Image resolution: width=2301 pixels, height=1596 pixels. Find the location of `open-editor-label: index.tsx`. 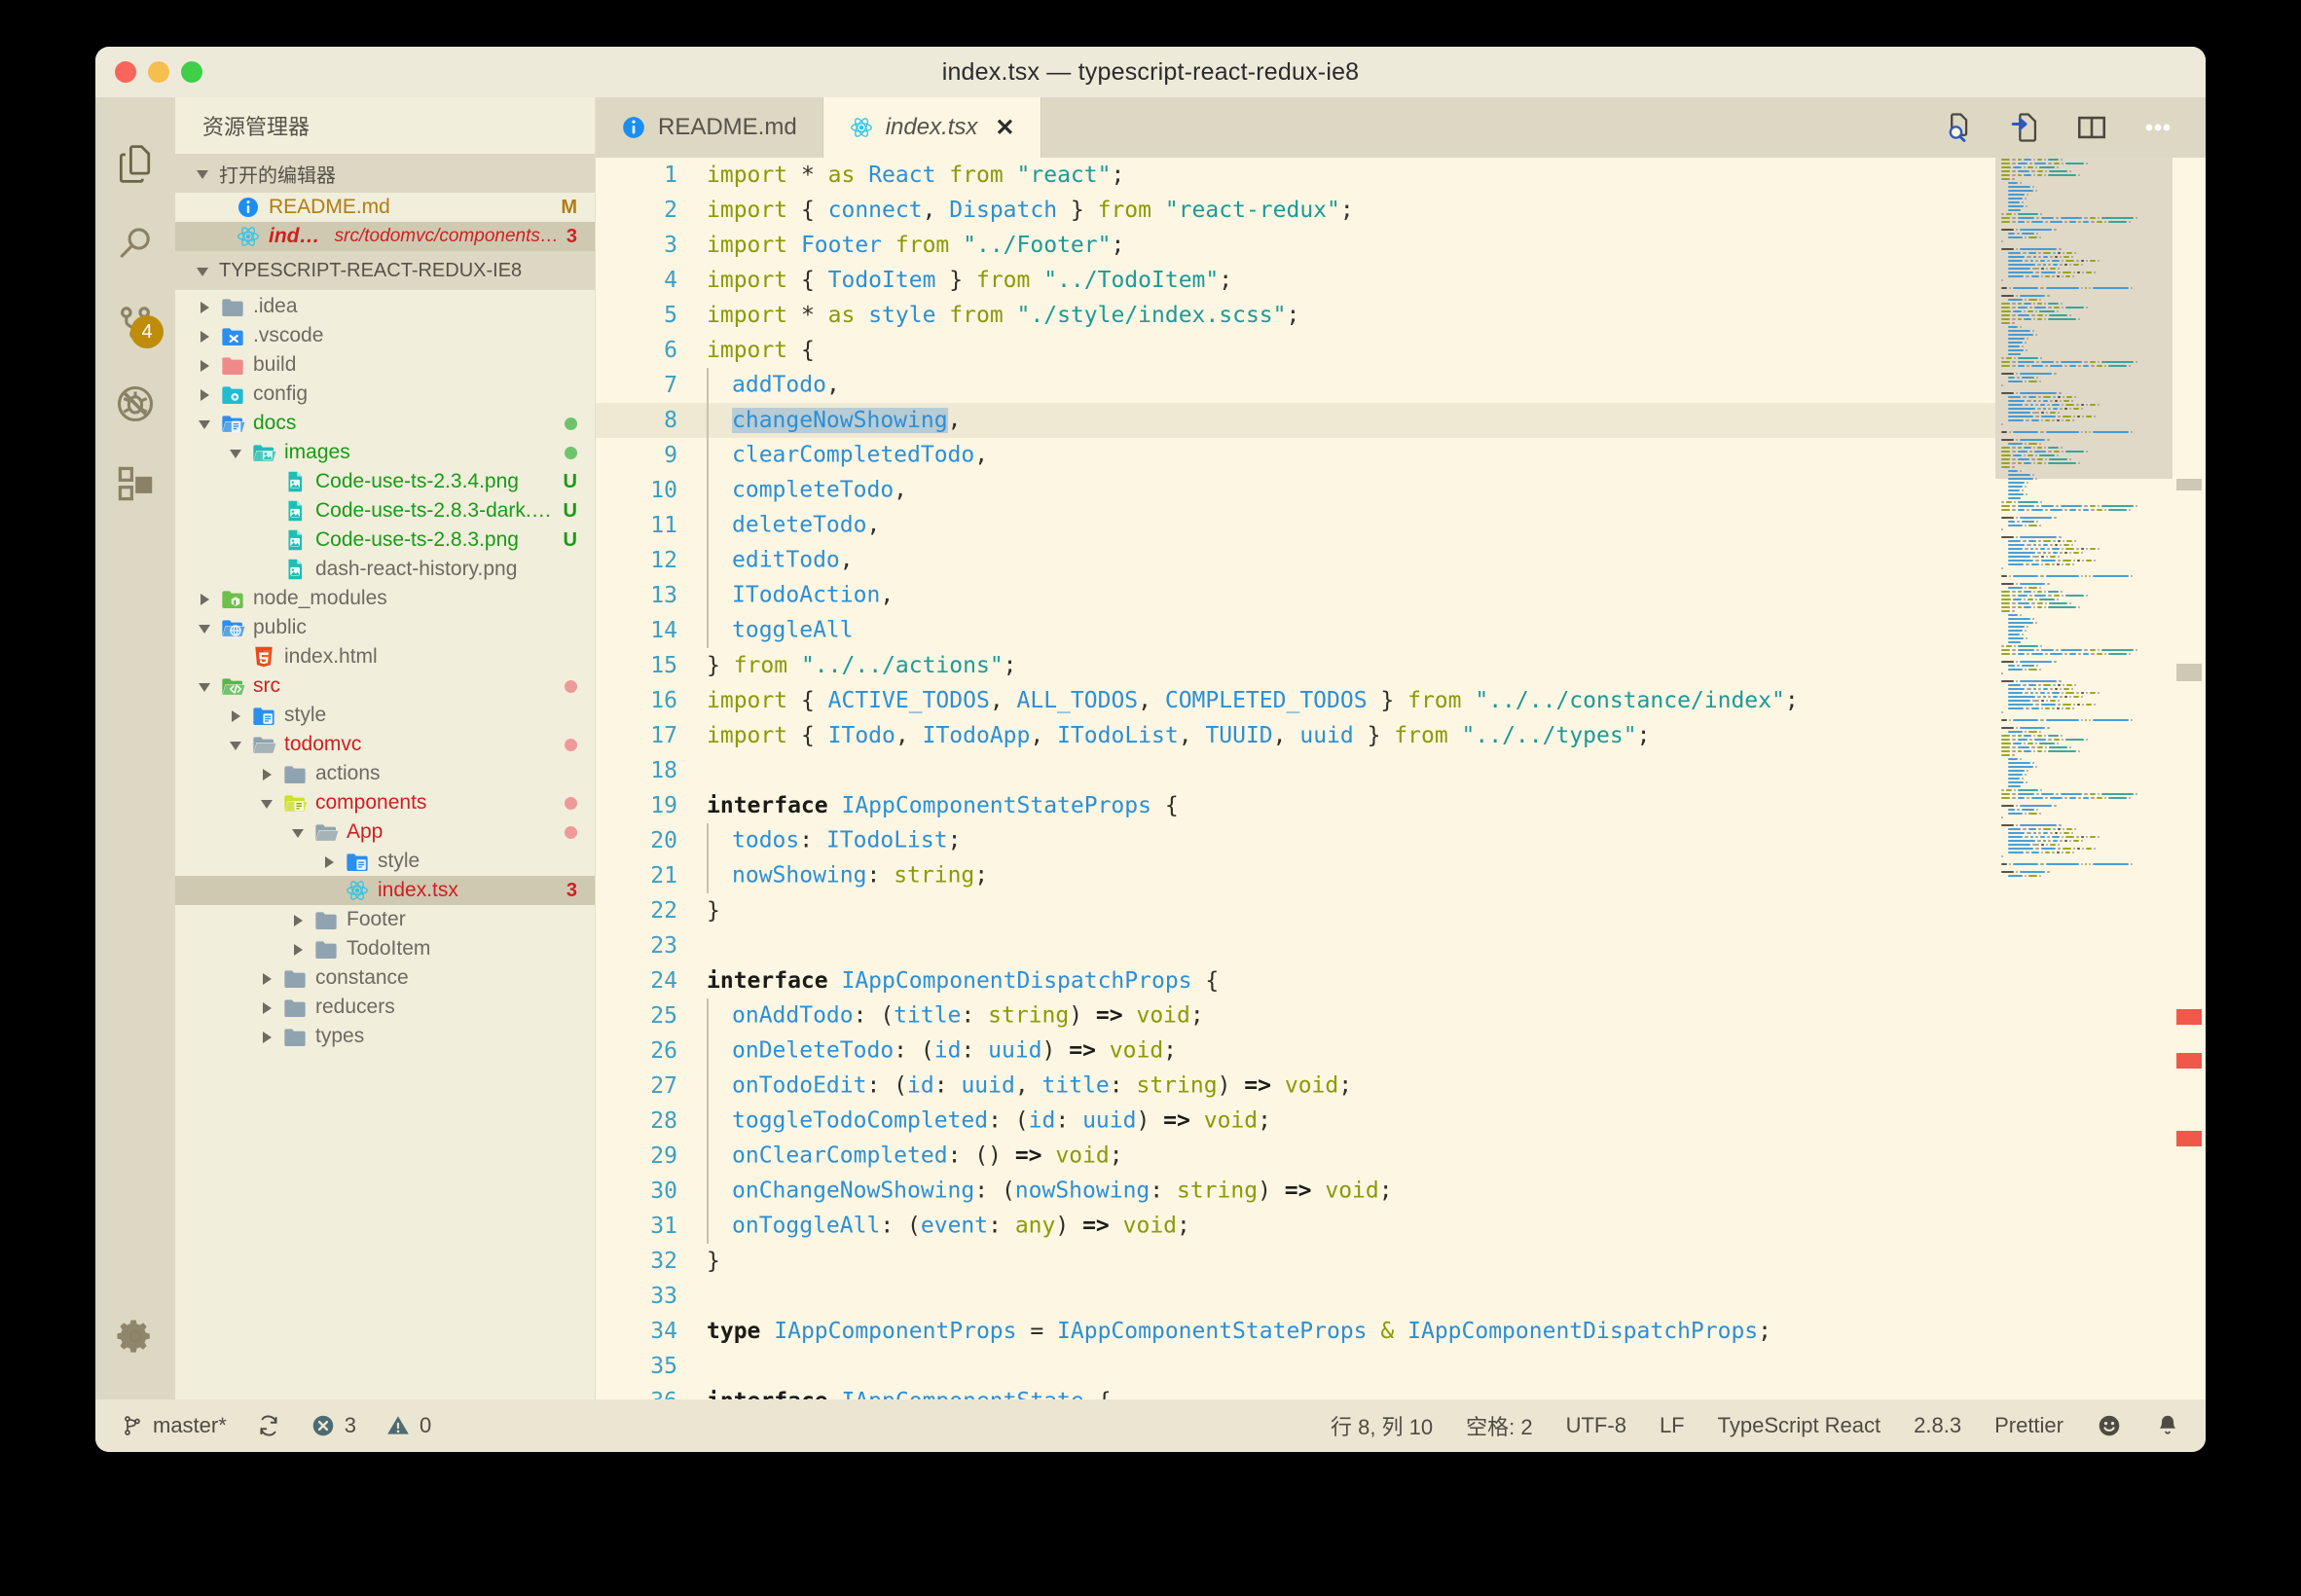

open-editor-label: index.tsx is located at coordinates (298, 236).